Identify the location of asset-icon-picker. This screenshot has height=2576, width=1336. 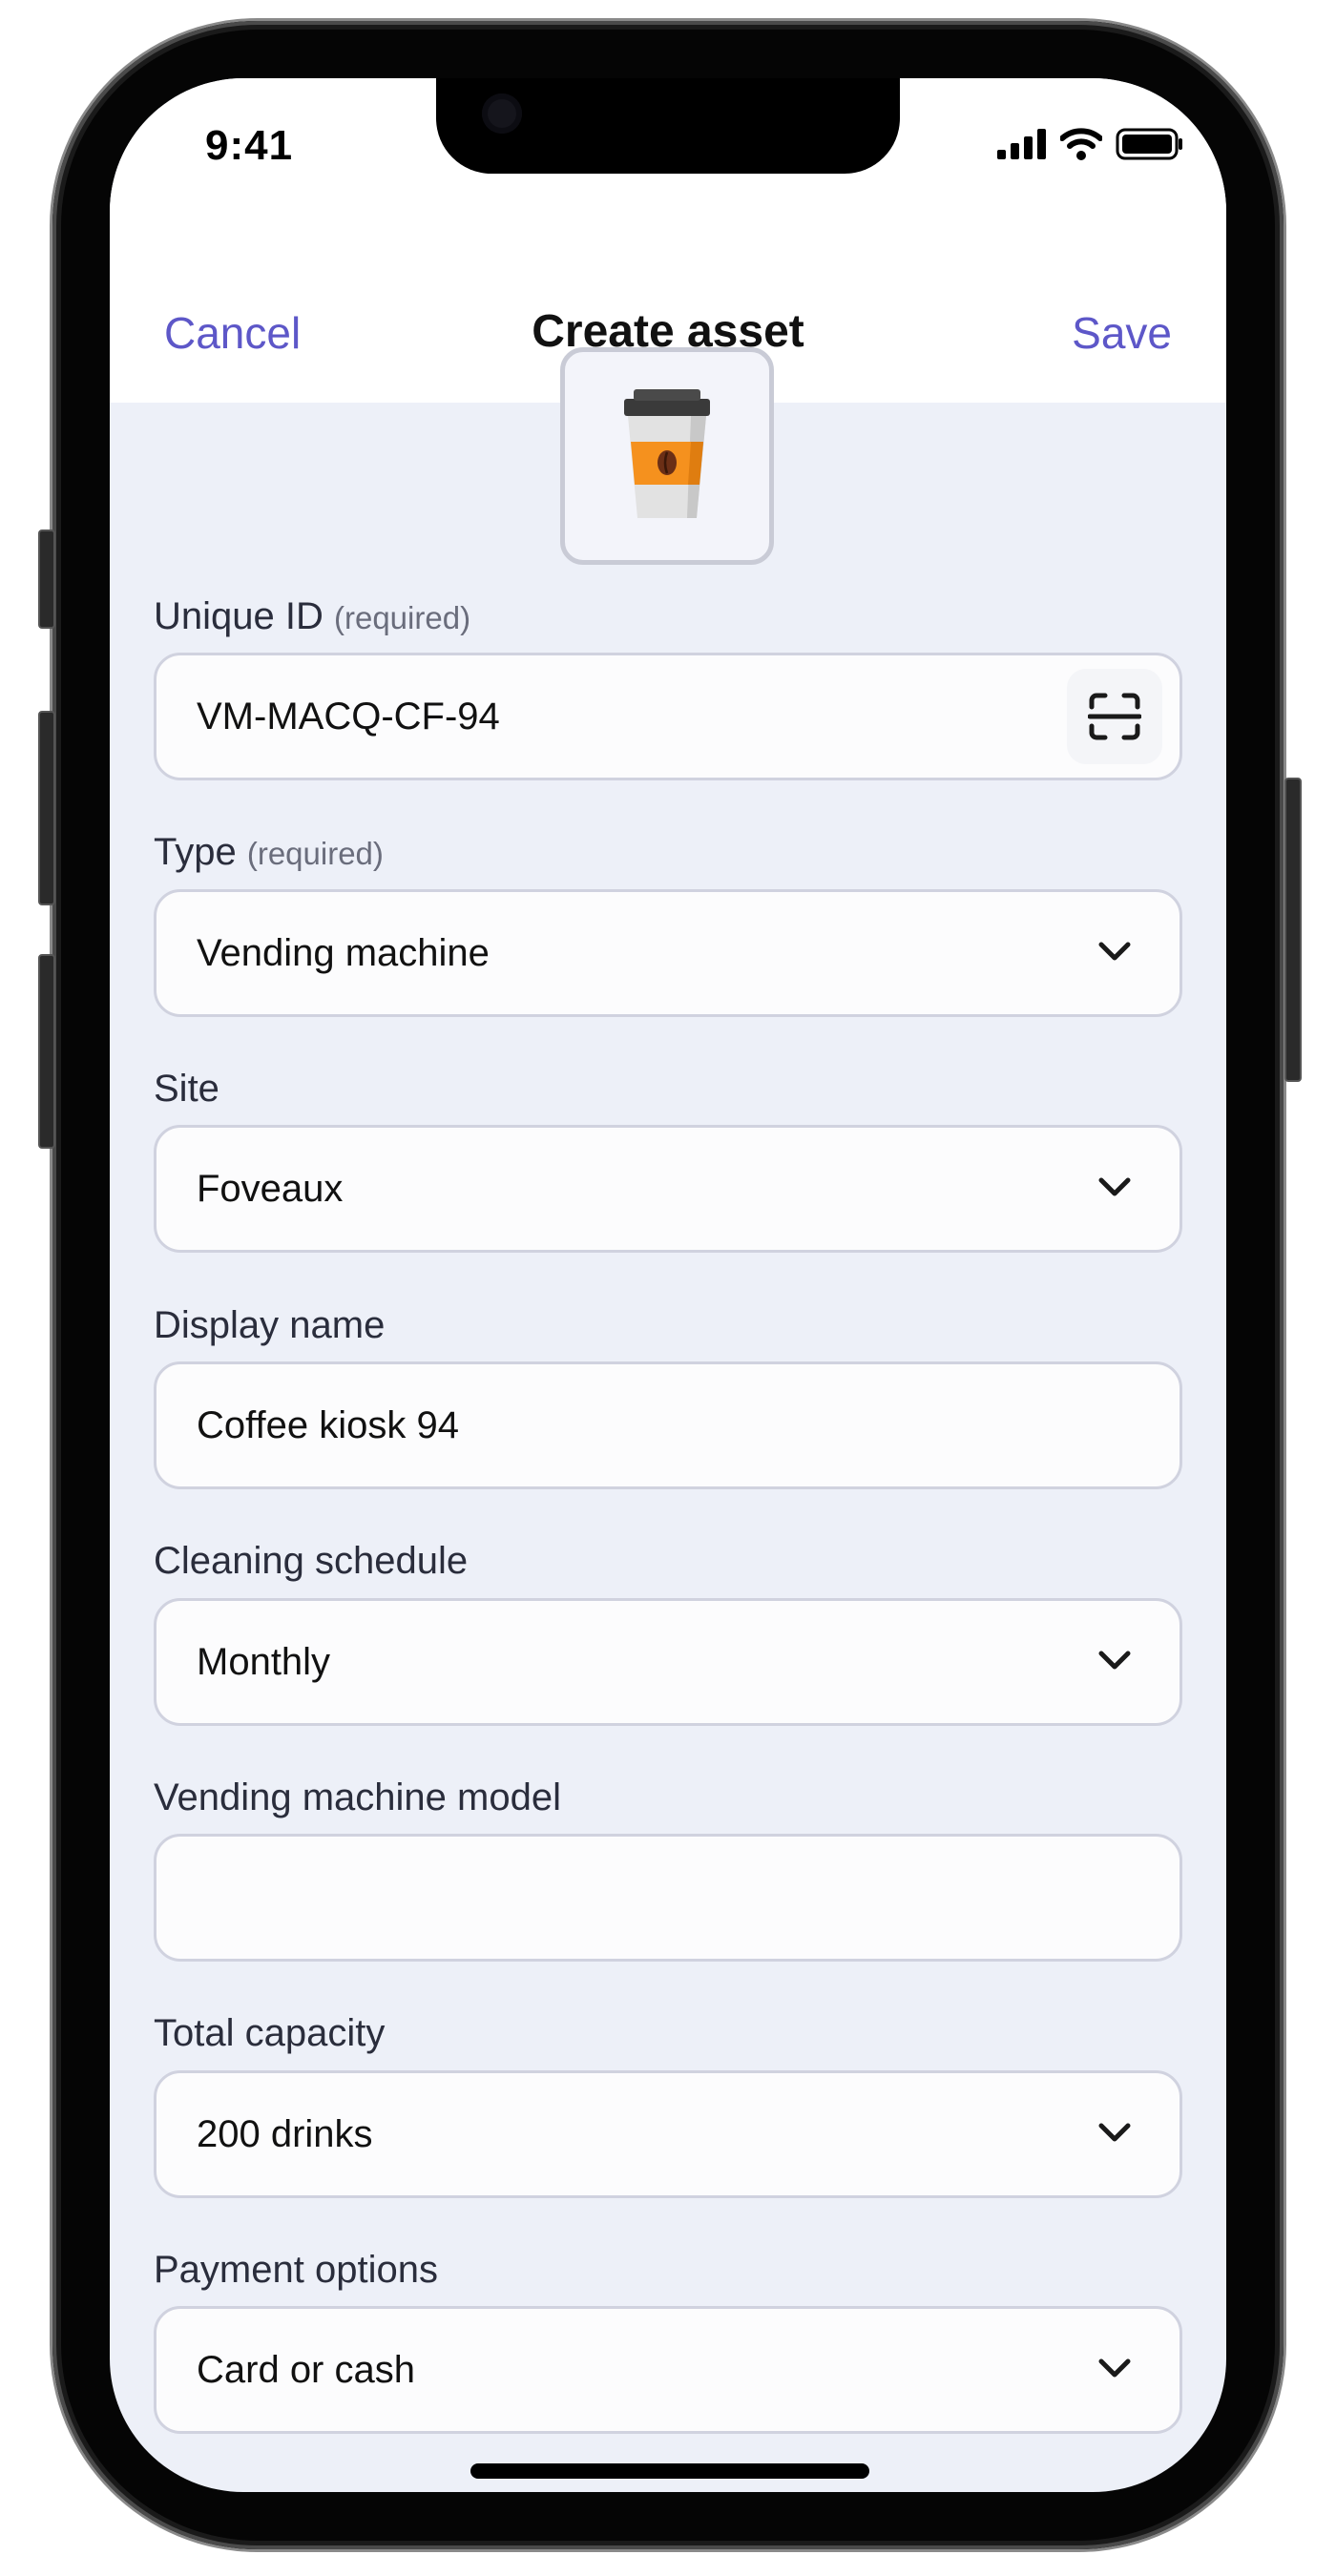
(667, 456).